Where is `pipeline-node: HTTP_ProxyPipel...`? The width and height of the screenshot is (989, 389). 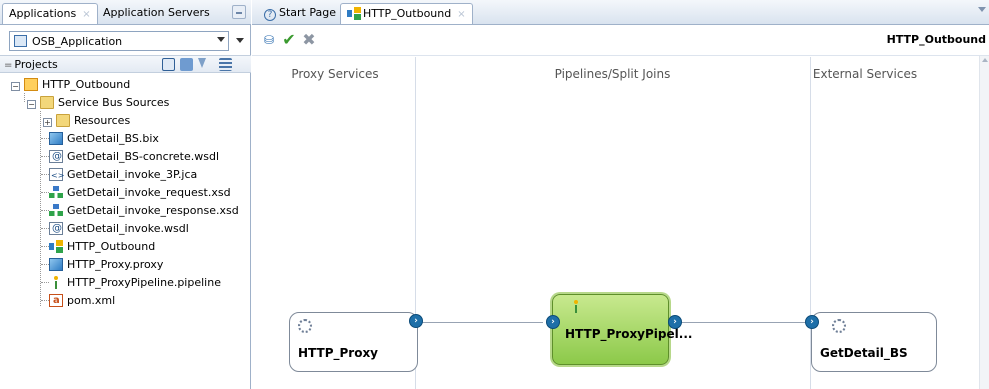 pipeline-node: HTTP_ProxyPipel... is located at coordinates (622, 329).